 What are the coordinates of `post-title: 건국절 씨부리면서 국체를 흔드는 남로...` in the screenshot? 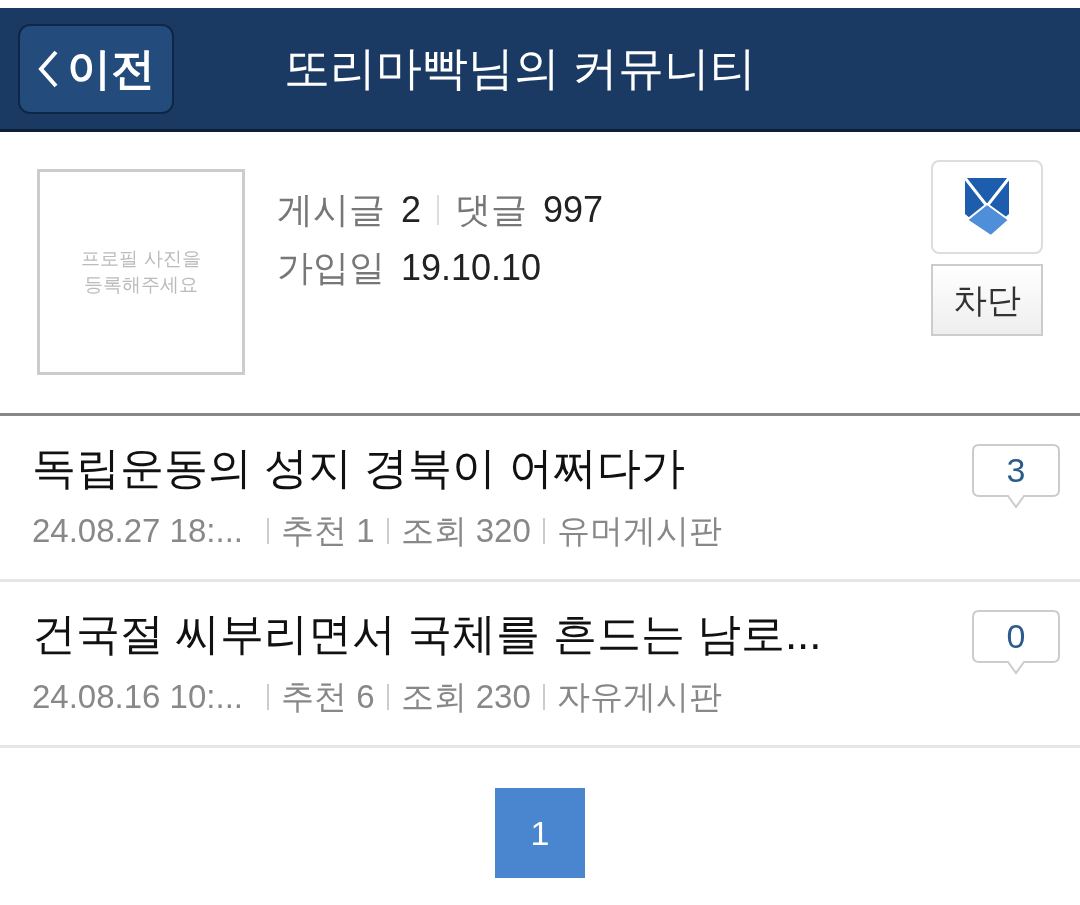 It's located at (427, 634).